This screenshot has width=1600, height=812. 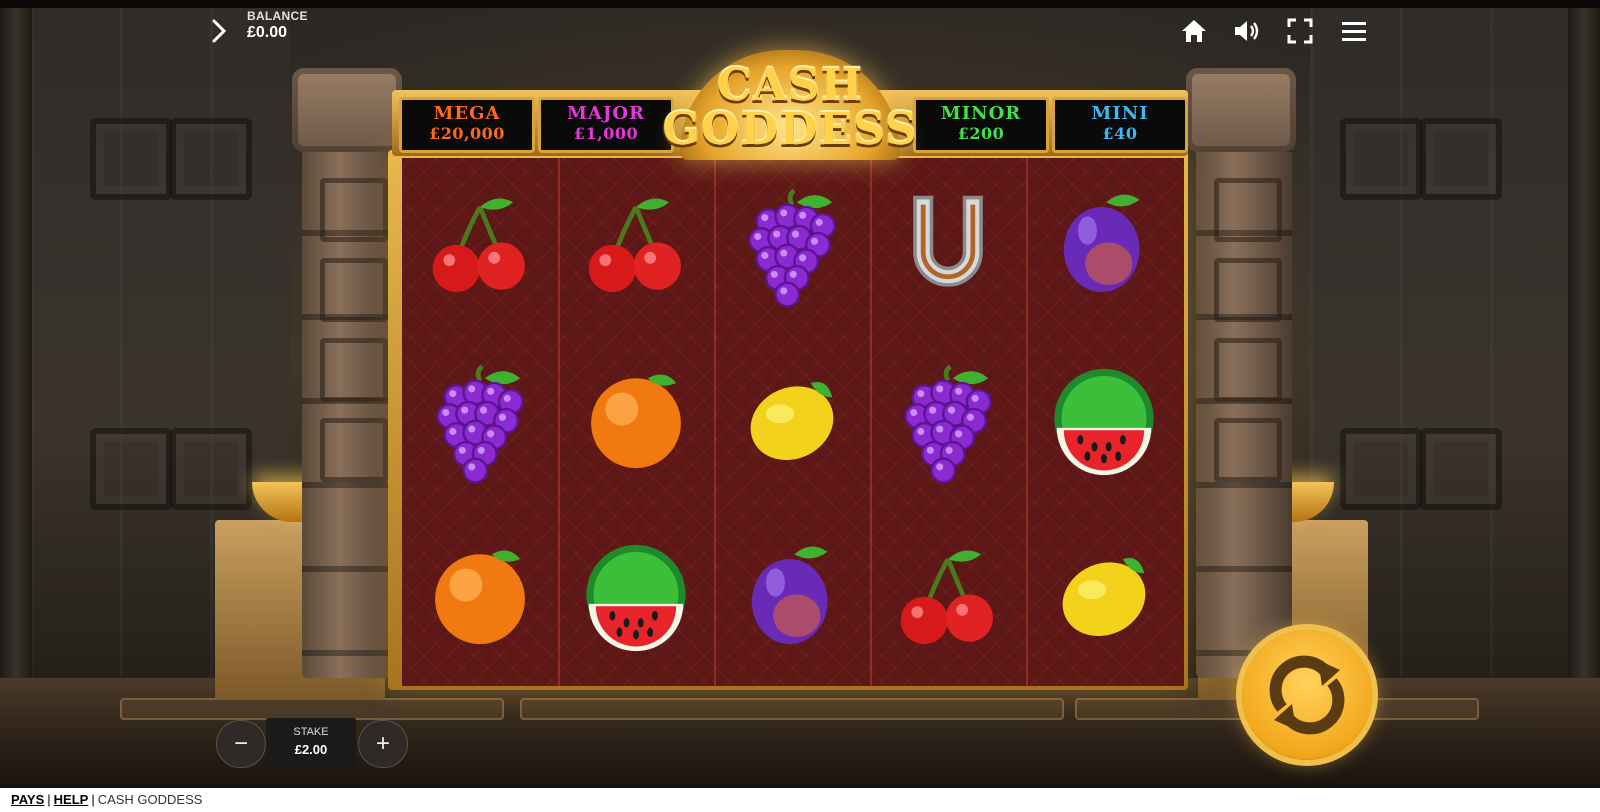 What do you see at coordinates (1120, 113) in the screenshot?
I see `jackpot-name: MINI` at bounding box center [1120, 113].